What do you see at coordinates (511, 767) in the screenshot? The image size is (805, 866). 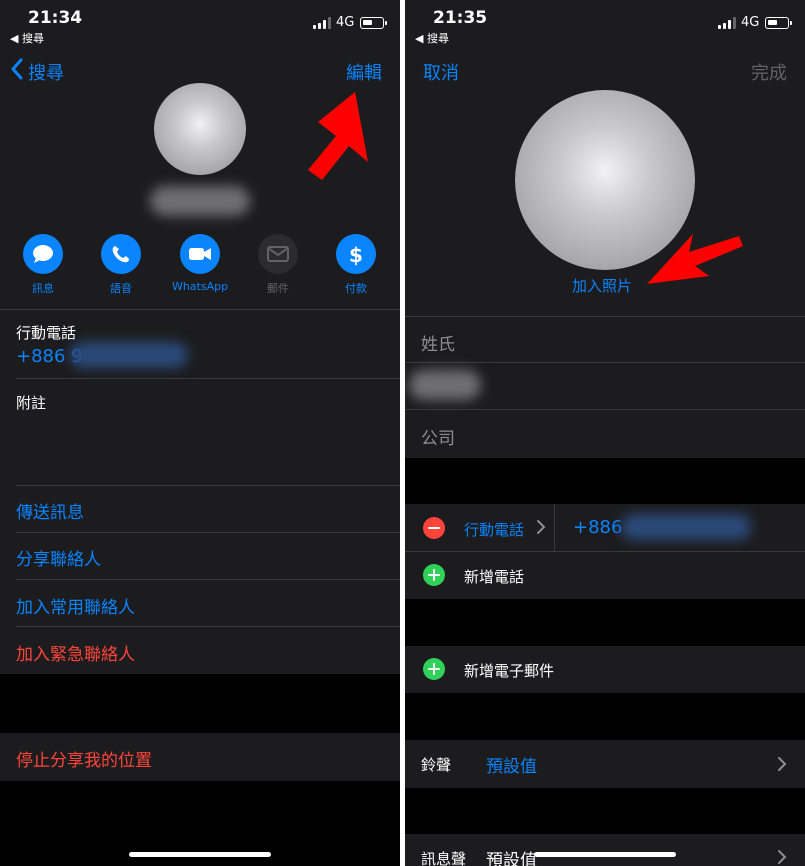 I see `ringtone-value: 預設值` at bounding box center [511, 767].